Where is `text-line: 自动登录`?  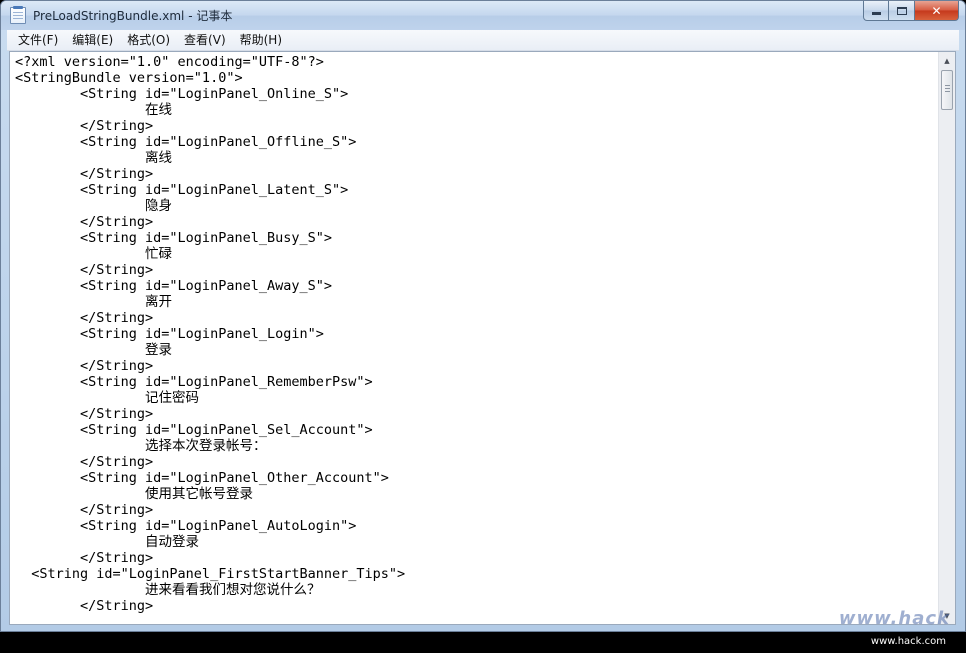
text-line: 自动登录 is located at coordinates (107, 542).